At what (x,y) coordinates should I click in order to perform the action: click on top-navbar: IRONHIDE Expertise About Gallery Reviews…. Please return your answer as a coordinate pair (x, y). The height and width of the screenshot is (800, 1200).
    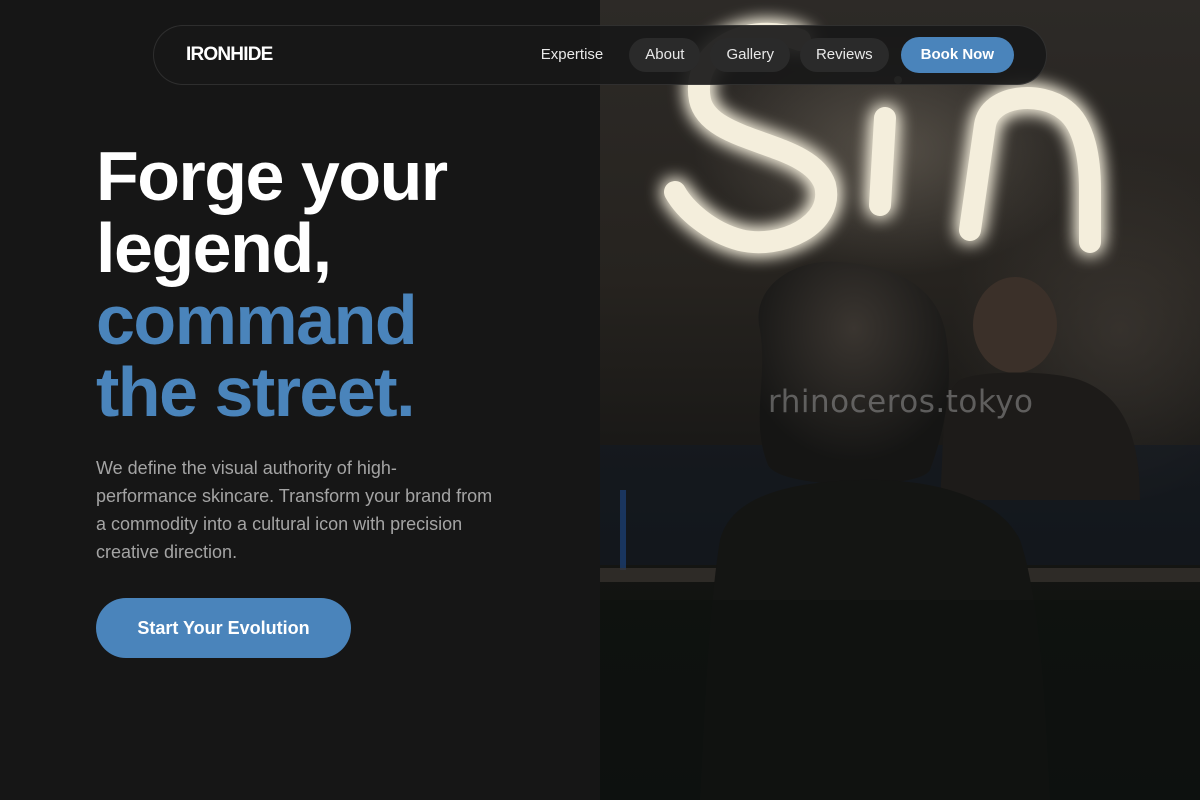
    Looking at the image, I should click on (600, 55).